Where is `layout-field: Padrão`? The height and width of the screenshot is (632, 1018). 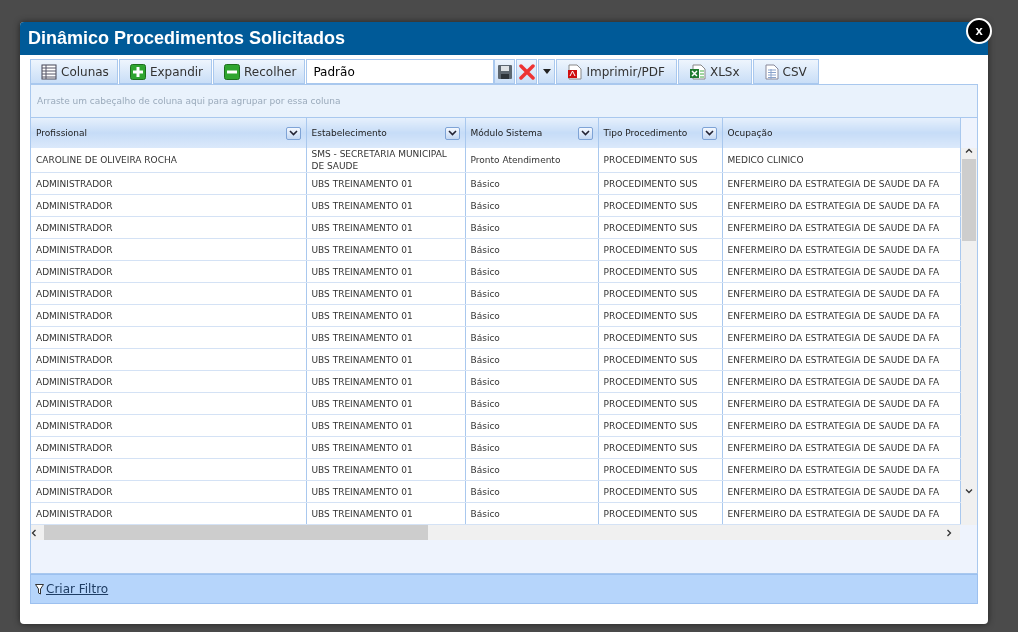 layout-field: Padrão is located at coordinates (400, 71).